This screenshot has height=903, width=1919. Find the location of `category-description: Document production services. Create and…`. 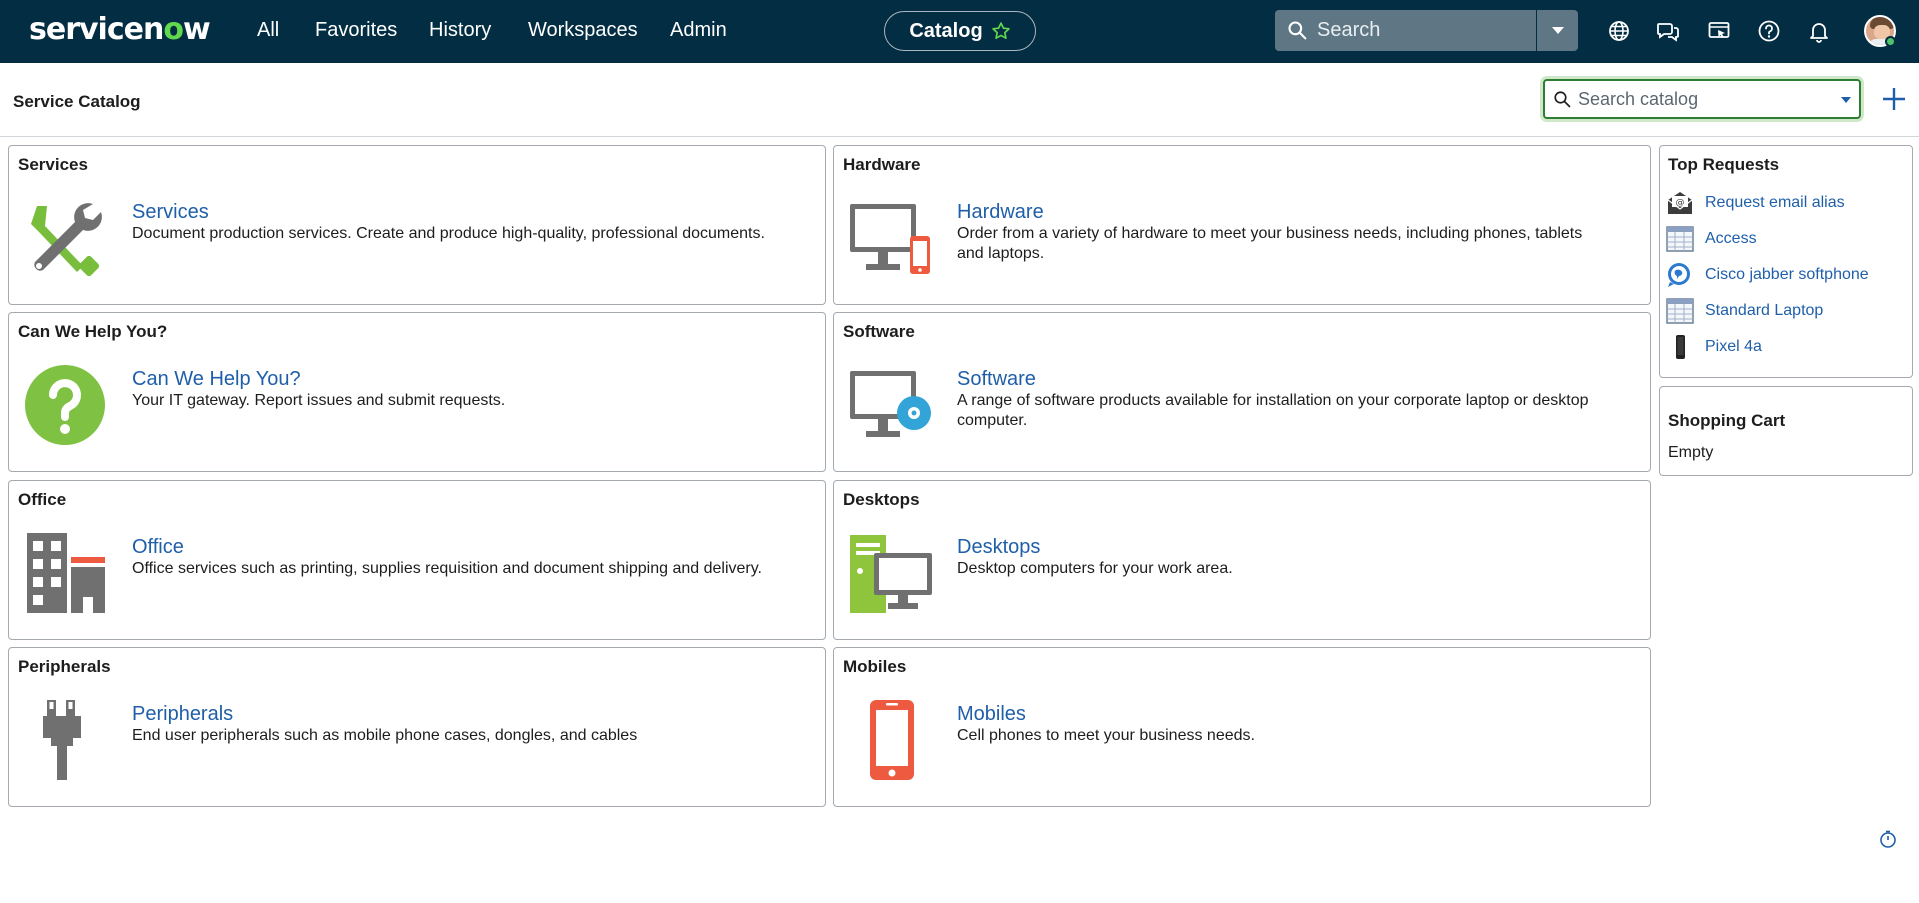

category-description: Document production services. Create and… is located at coordinates (448, 233).